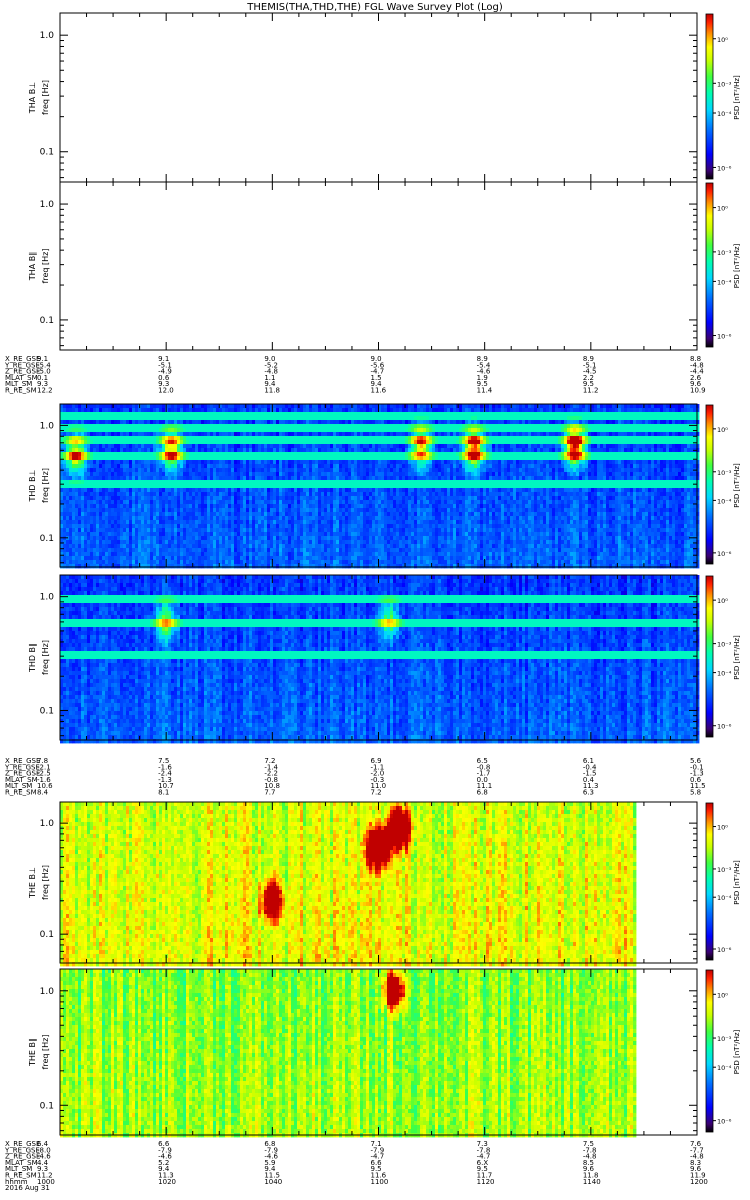  I want to click on frame-tha_par, so click(378, 266).